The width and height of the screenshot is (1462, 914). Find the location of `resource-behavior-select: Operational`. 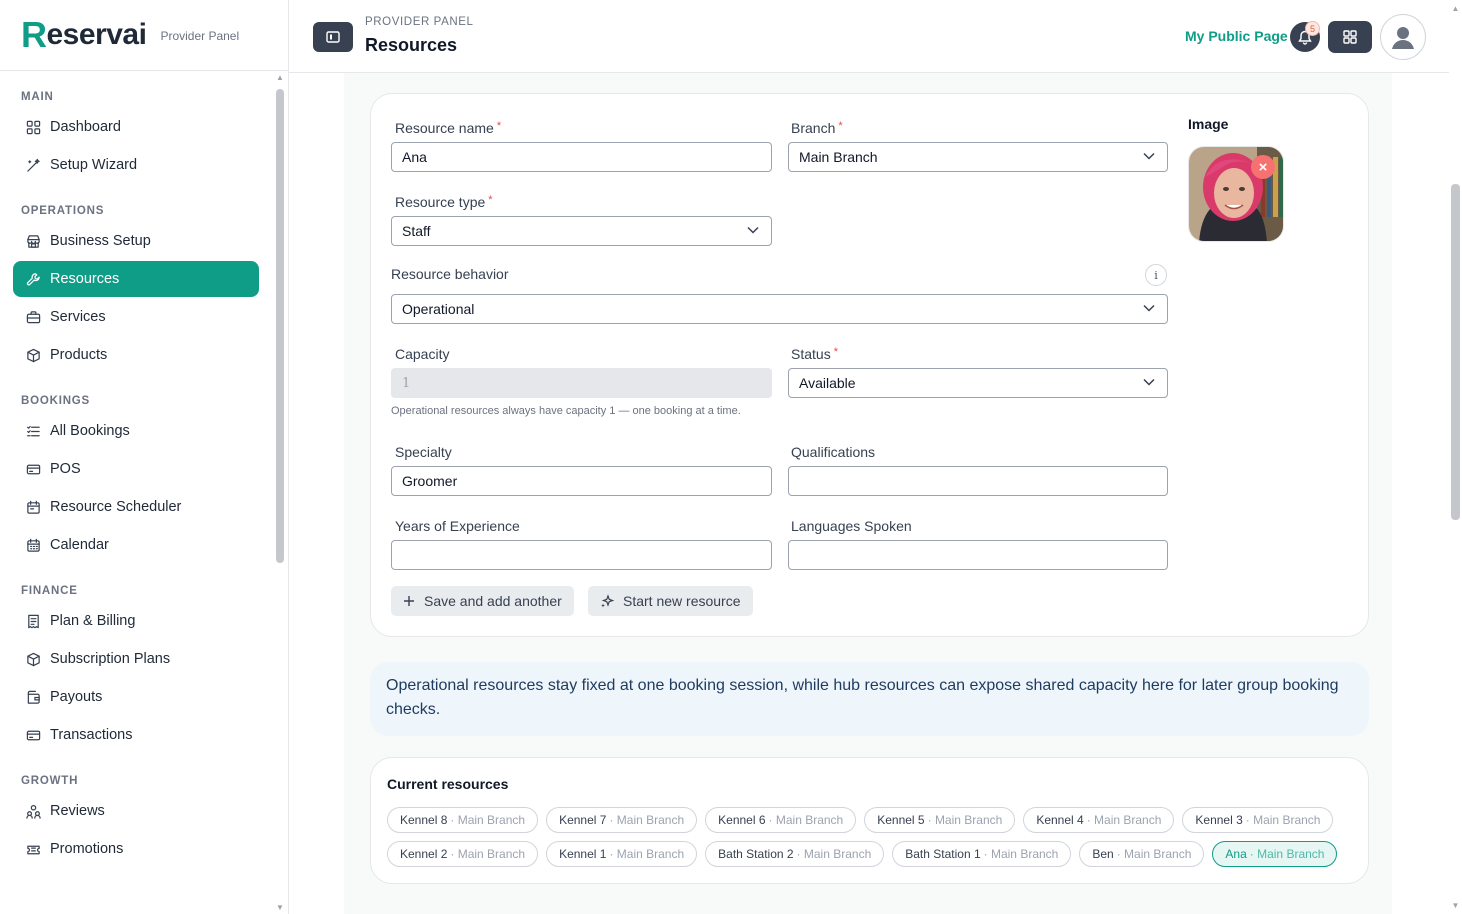

resource-behavior-select: Operational is located at coordinates (779, 309).